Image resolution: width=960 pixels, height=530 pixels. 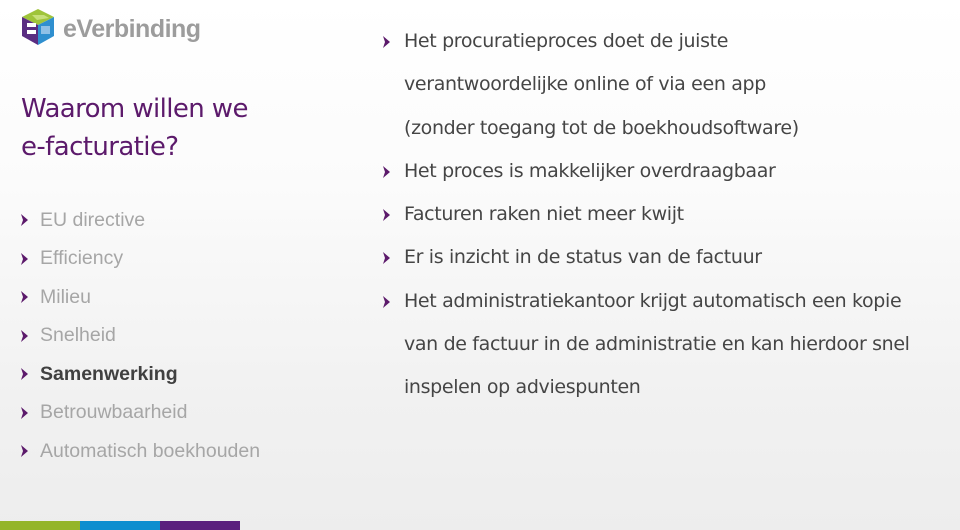 I want to click on nav-item-eu-directive: EU directive, so click(x=140, y=220).